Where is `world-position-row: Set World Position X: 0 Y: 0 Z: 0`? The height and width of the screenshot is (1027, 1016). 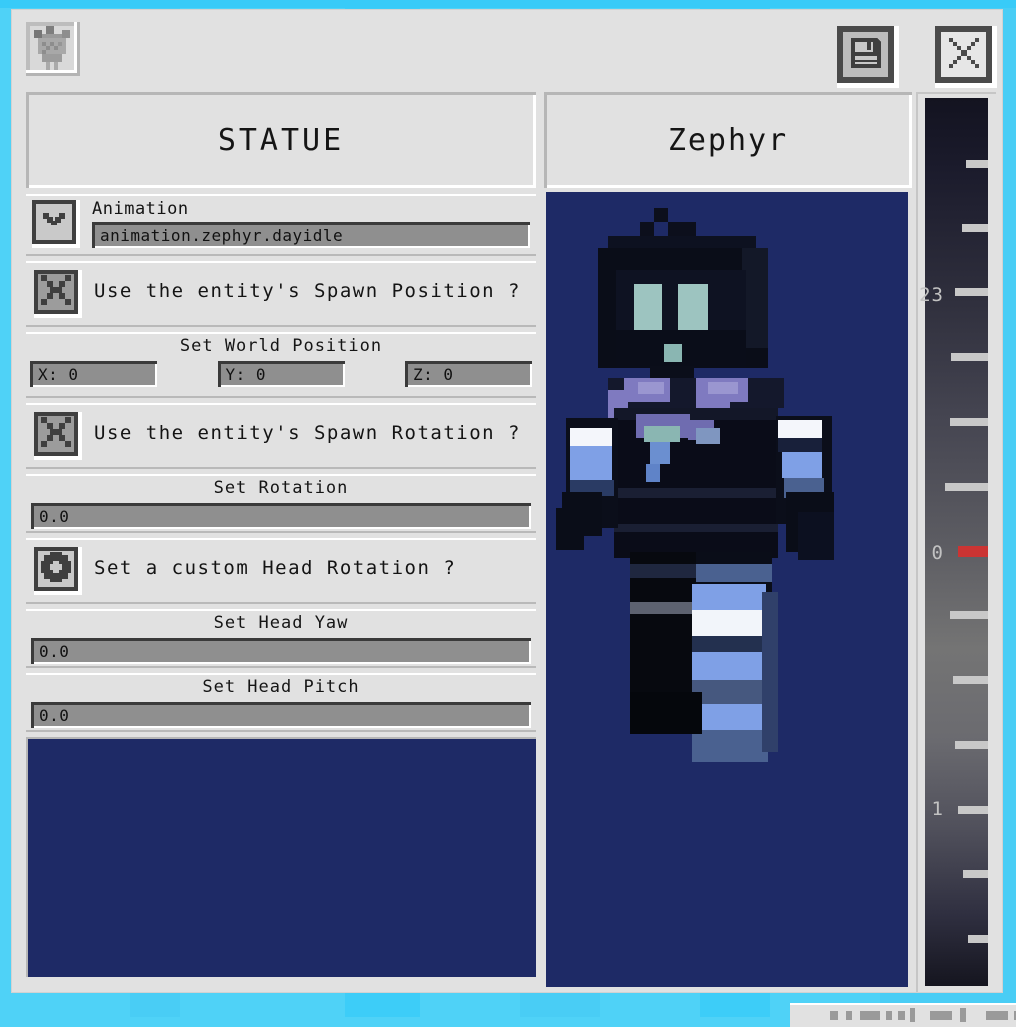 world-position-row: Set World Position X: 0 Y: 0 Z: 0 is located at coordinates (281, 365).